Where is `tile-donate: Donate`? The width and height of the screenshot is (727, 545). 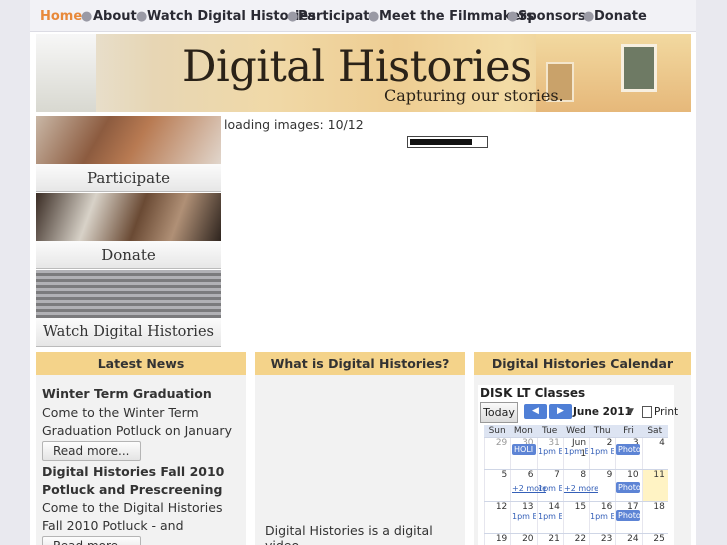 tile-donate: Donate is located at coordinates (128, 231).